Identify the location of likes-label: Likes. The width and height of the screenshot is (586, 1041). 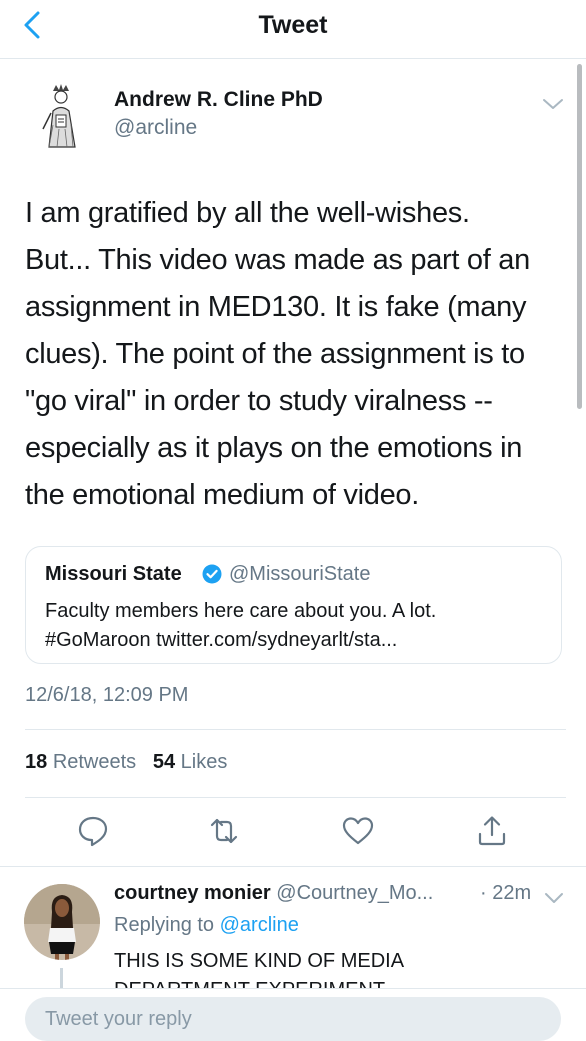
(204, 762).